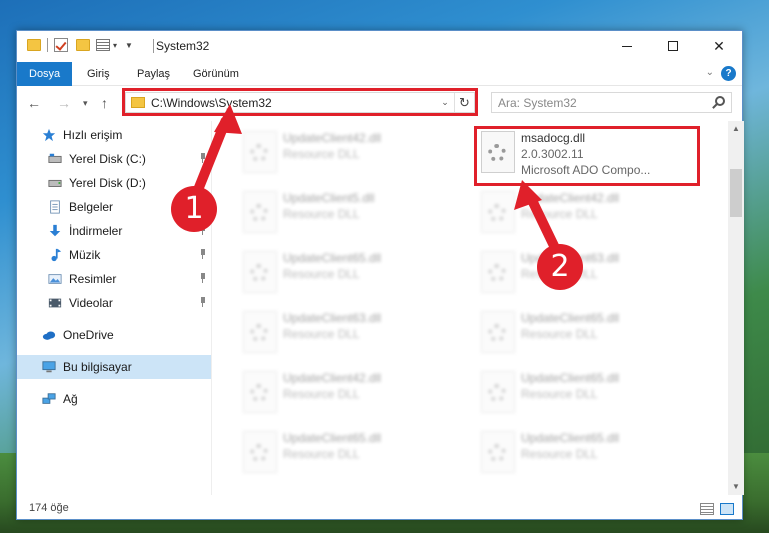 This screenshot has height=533, width=769. Describe the element at coordinates (611, 102) in the screenshot. I see `search-input: Ara: System32` at that location.